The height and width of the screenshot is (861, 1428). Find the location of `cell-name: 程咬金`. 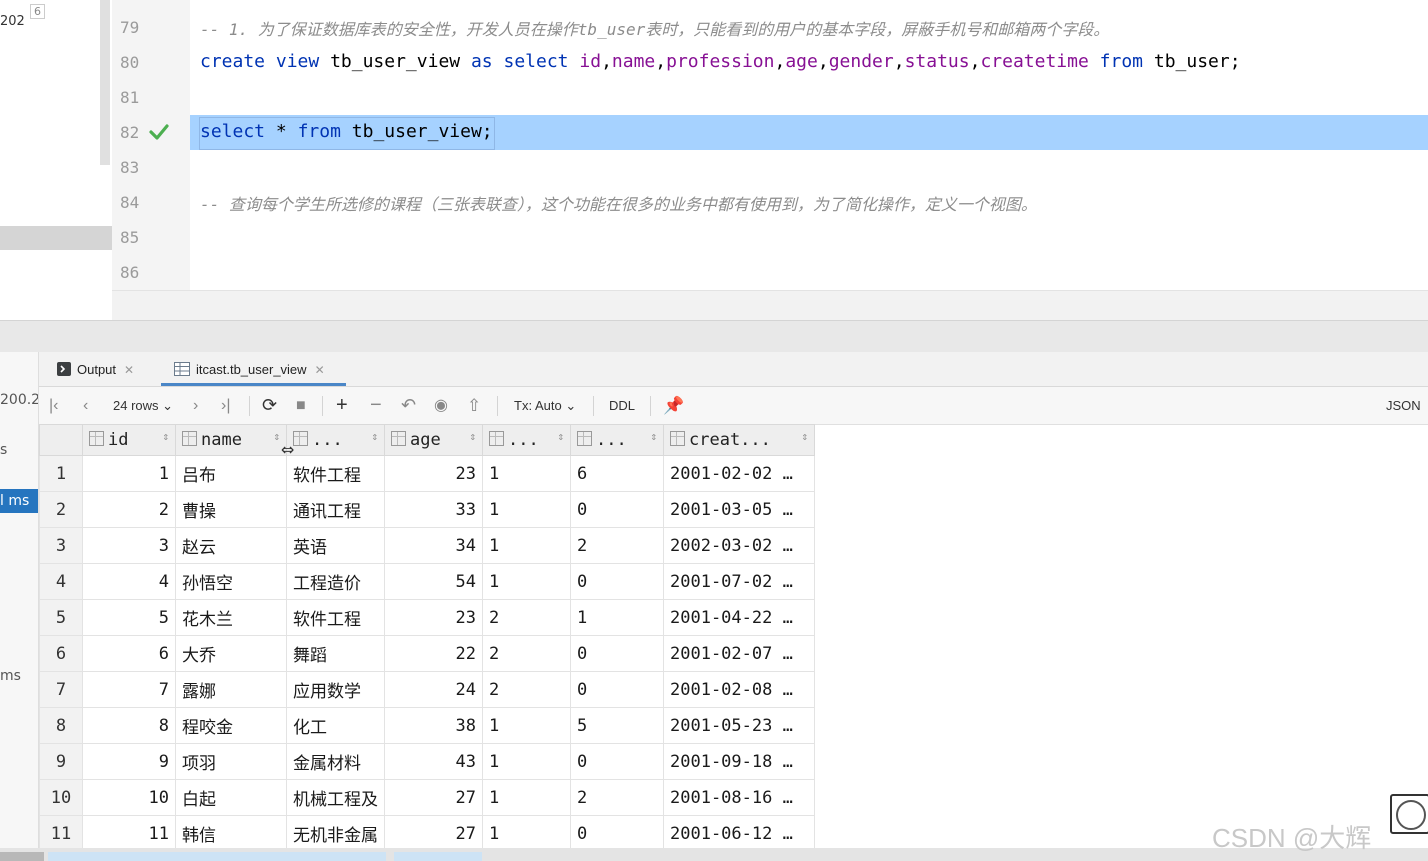

cell-name: 程咬金 is located at coordinates (231, 725).